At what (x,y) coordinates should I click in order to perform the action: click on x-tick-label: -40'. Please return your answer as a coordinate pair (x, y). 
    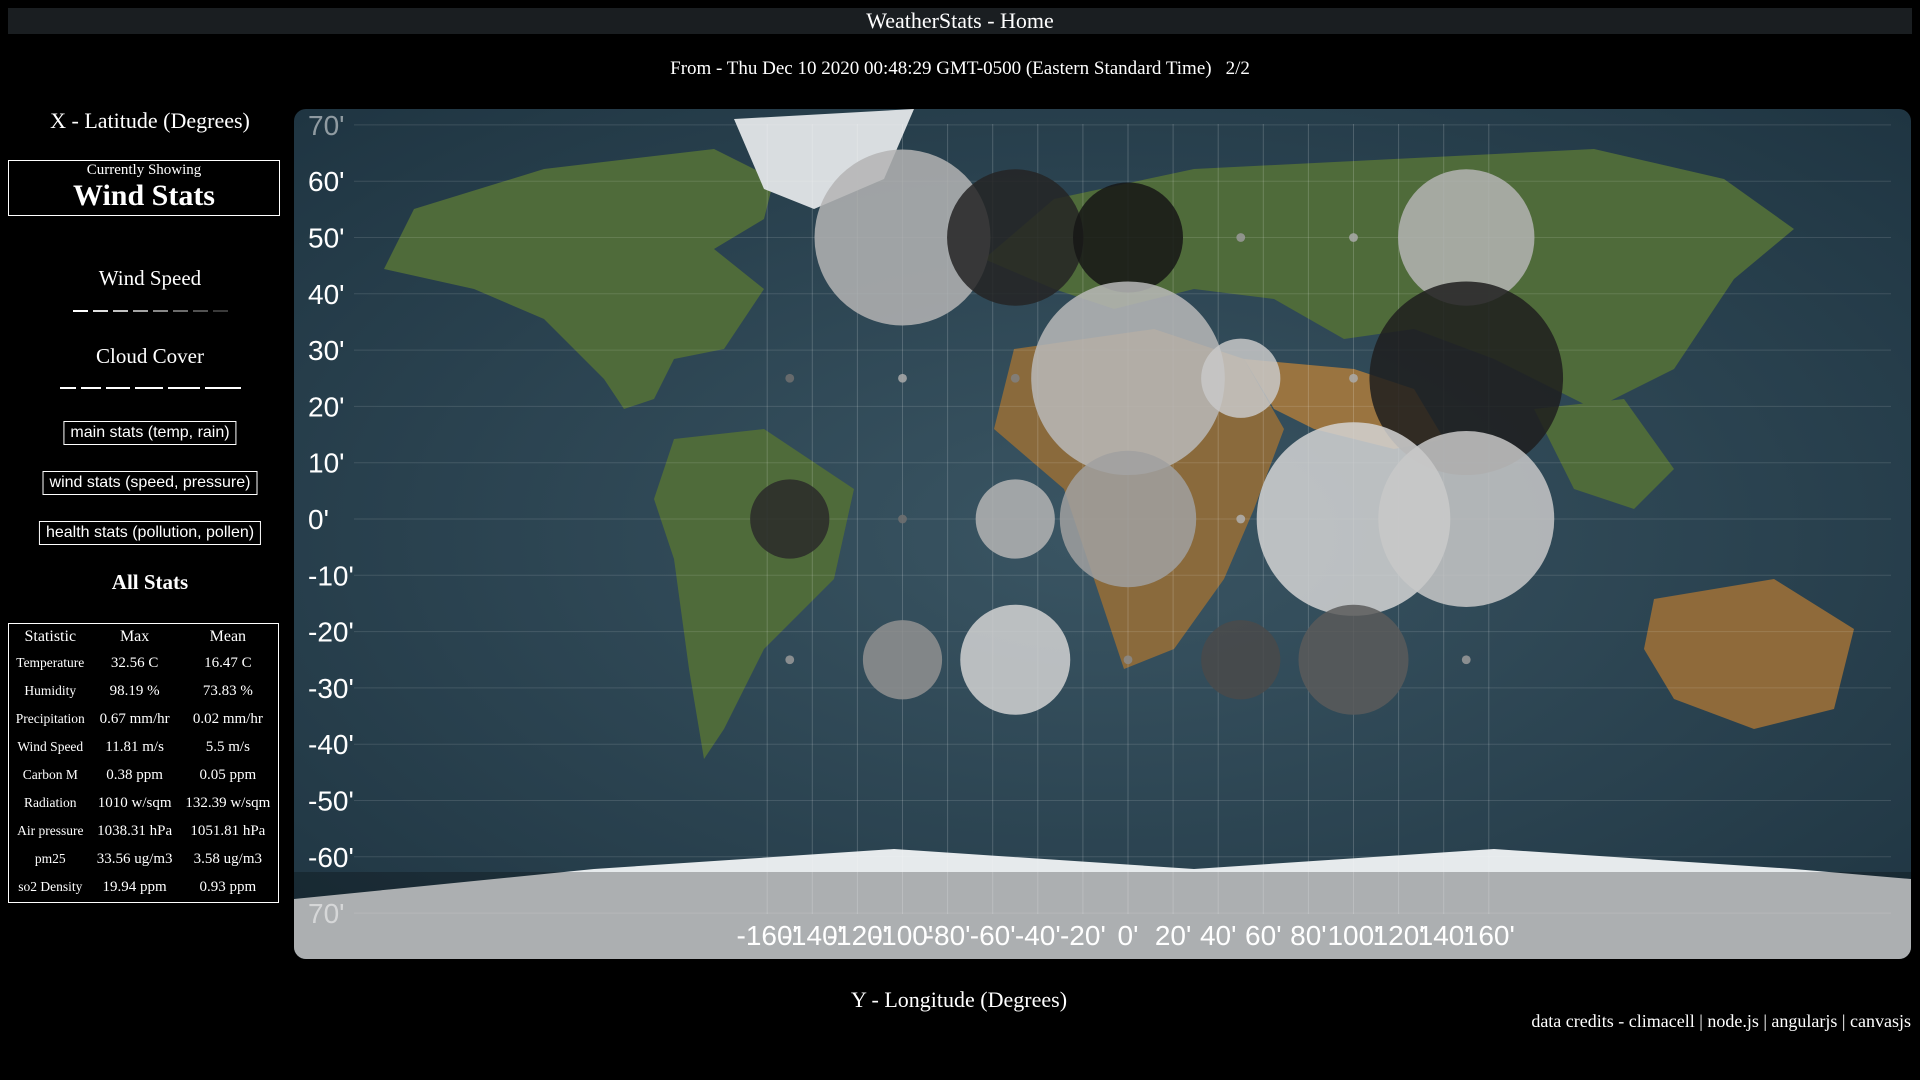
    Looking at the image, I should click on (1038, 935).